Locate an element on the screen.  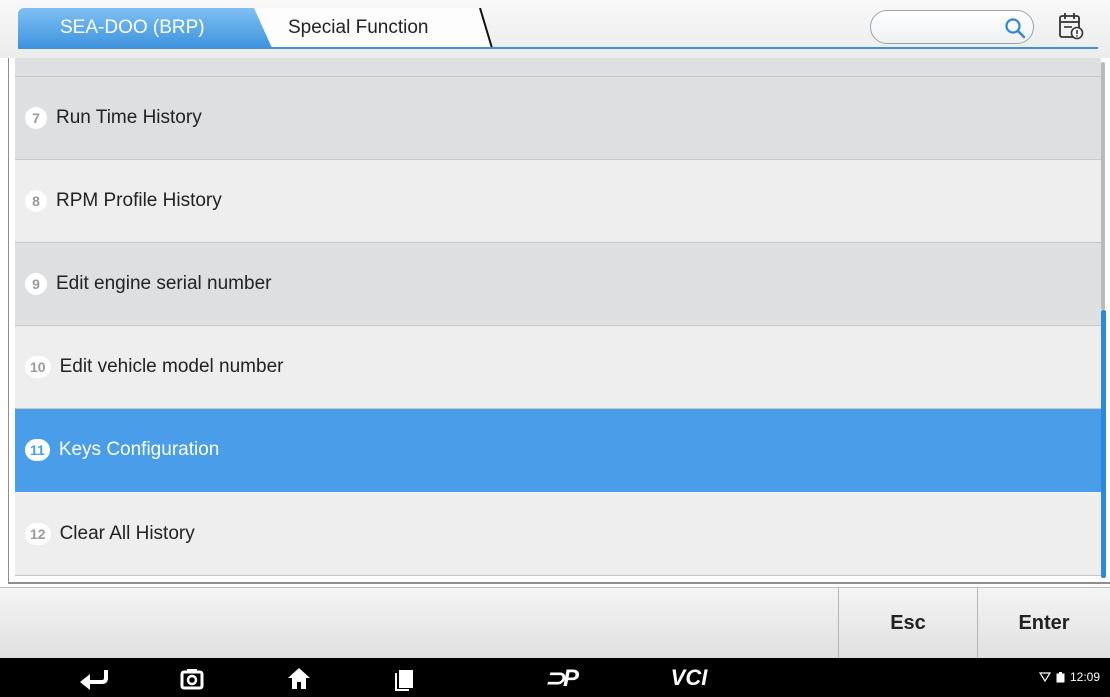
breadcrumb-tab-brand: SEA-DOO (BRP) is located at coordinates (146, 28).